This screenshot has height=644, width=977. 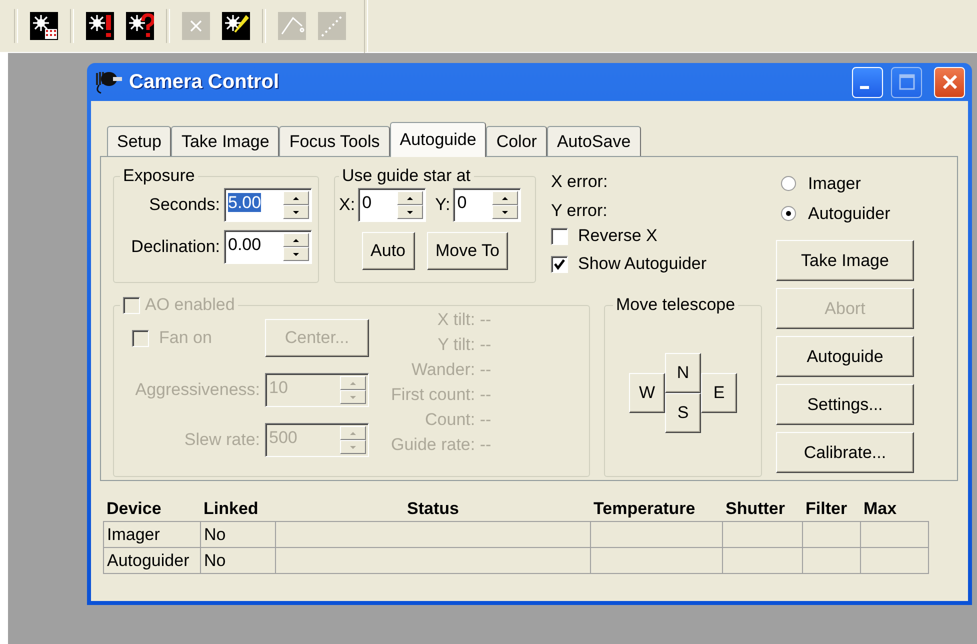 What do you see at coordinates (433, 509) in the screenshot?
I see `column-header: Status` at bounding box center [433, 509].